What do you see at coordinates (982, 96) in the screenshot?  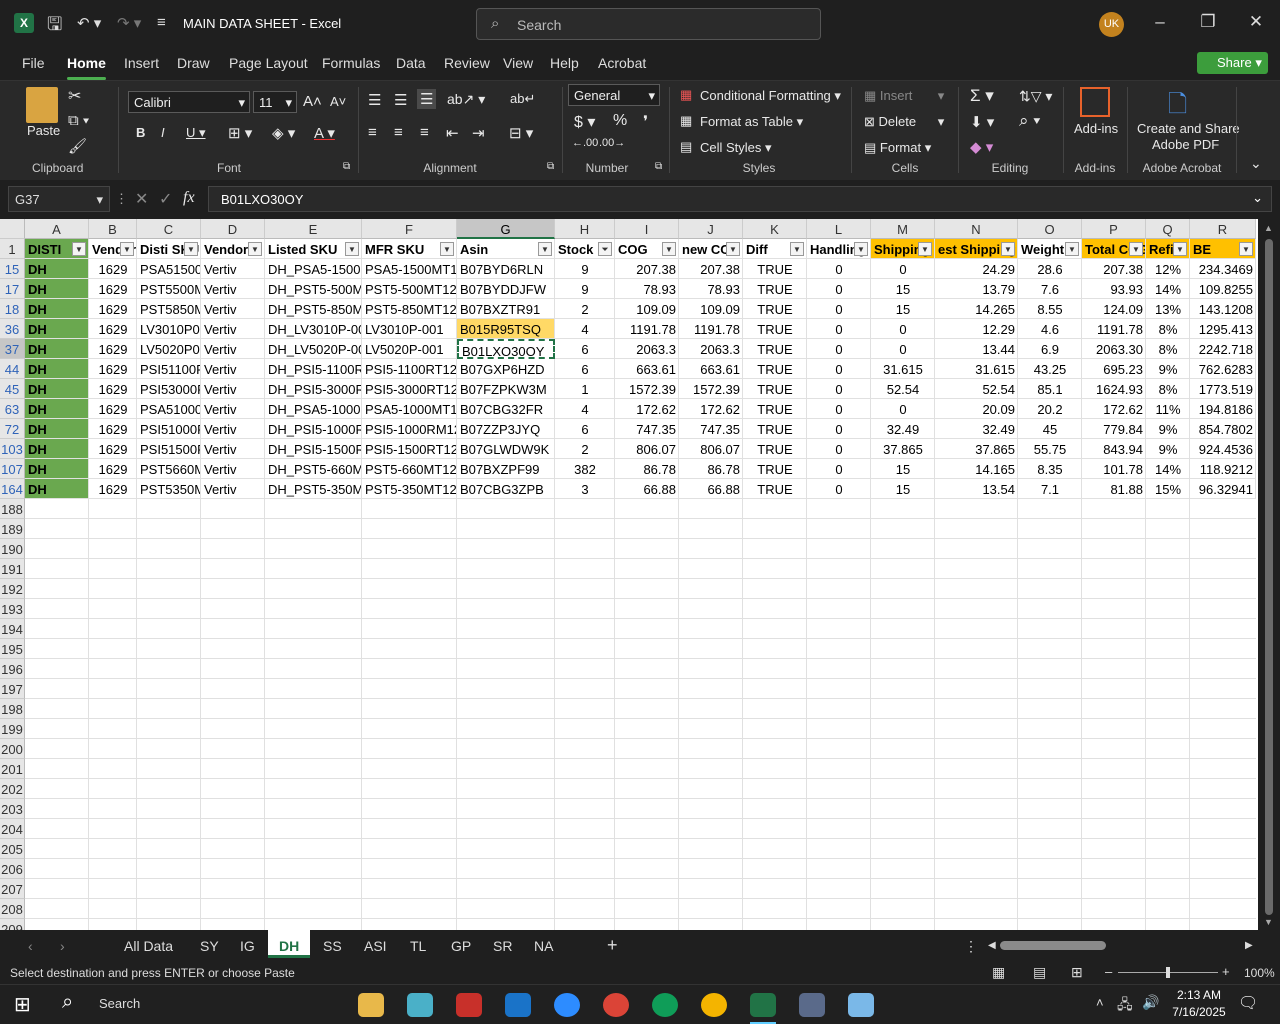 I see `autosum-icon: Σ ▾` at bounding box center [982, 96].